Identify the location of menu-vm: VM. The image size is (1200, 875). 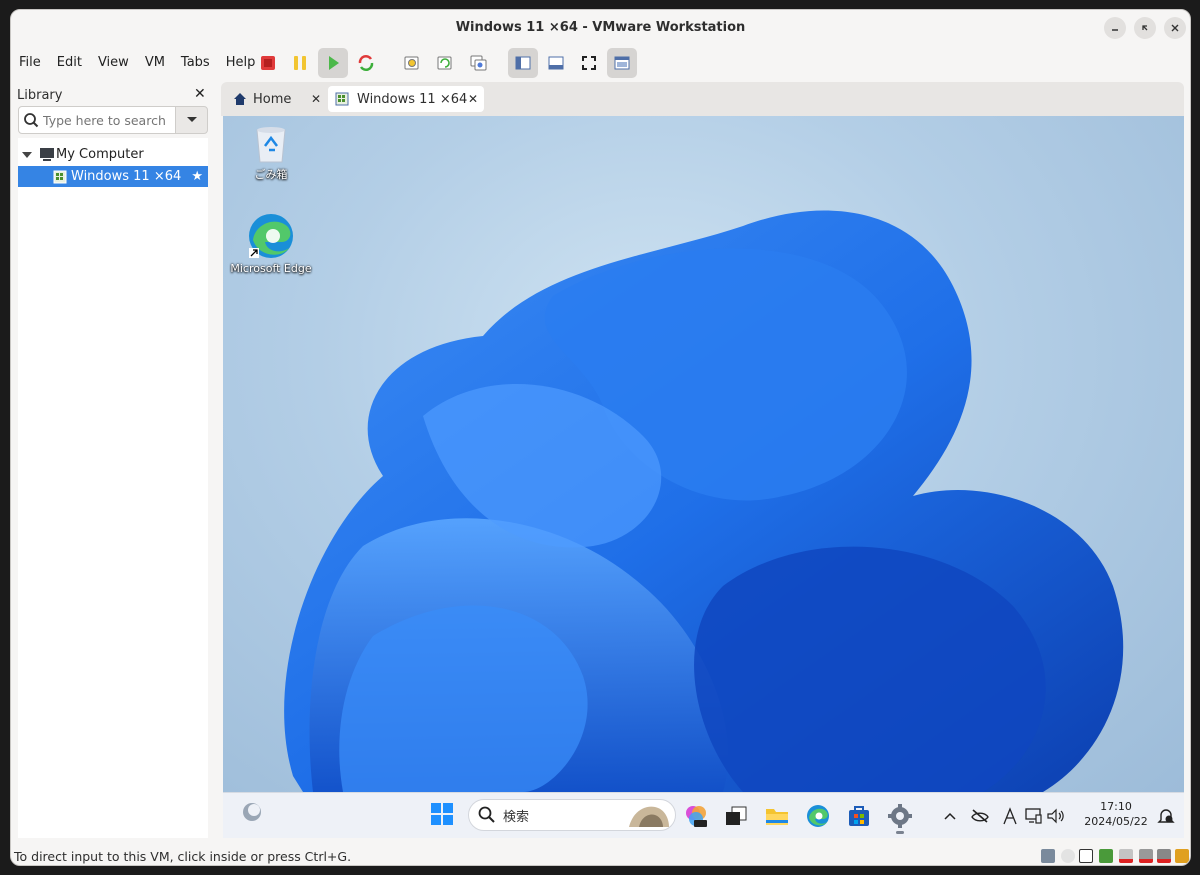
(151, 62).